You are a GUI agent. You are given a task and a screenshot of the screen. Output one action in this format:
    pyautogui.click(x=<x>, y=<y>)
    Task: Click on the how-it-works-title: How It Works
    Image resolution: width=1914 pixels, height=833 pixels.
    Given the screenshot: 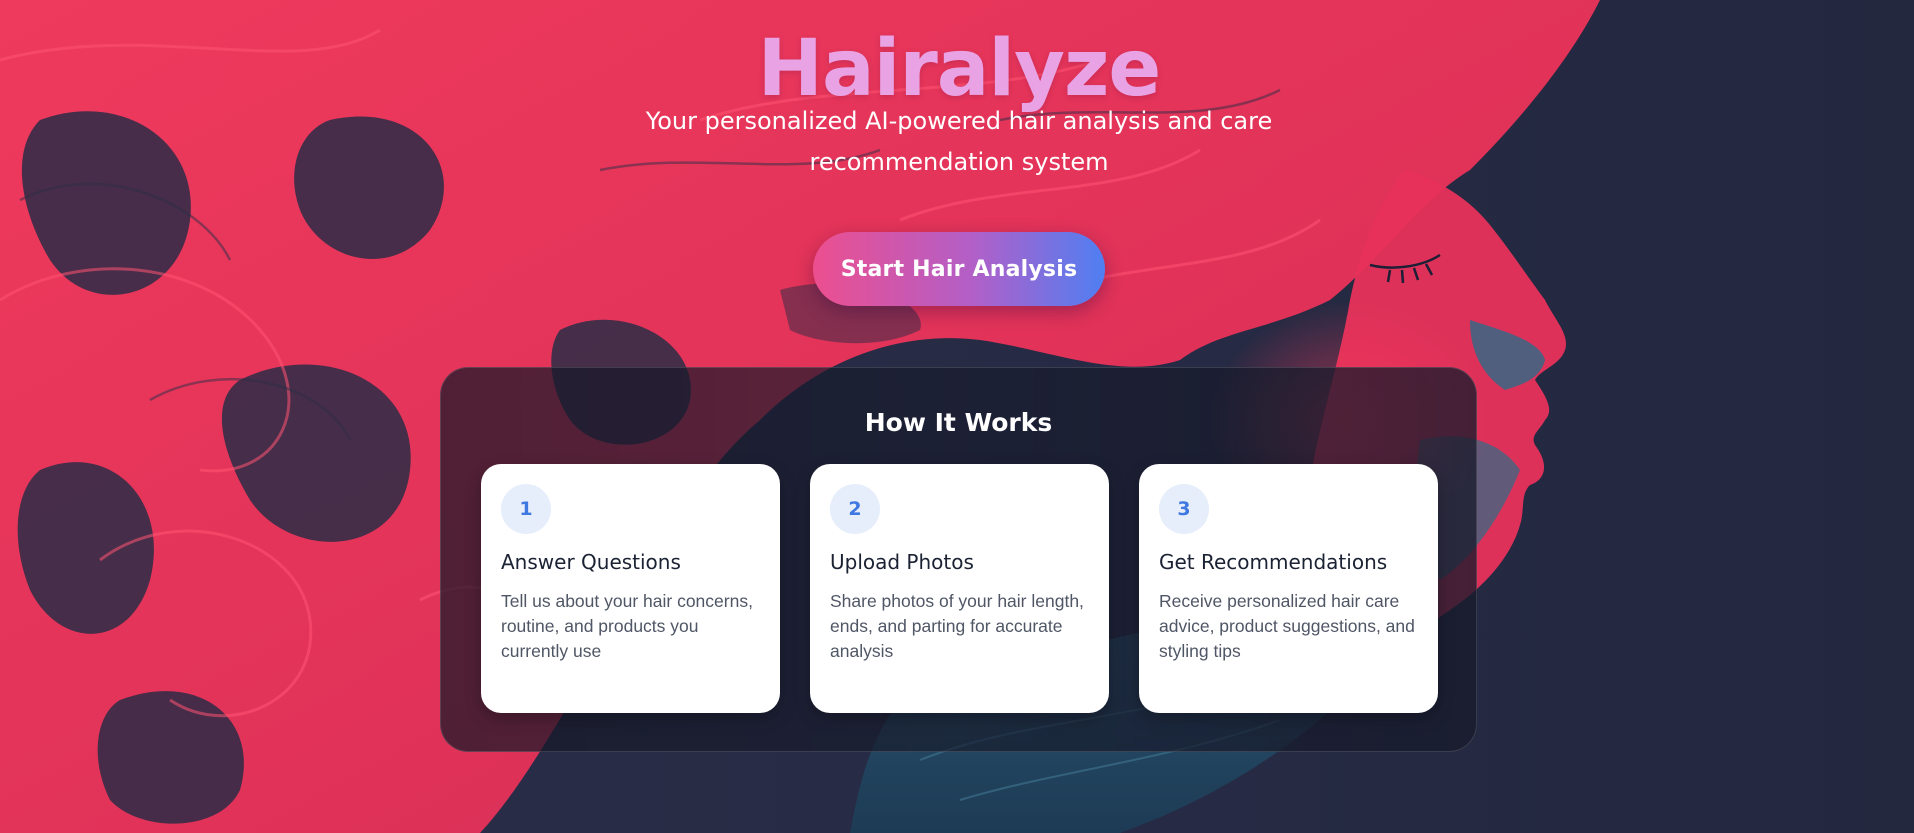 What is the action you would take?
    pyautogui.click(x=958, y=422)
    